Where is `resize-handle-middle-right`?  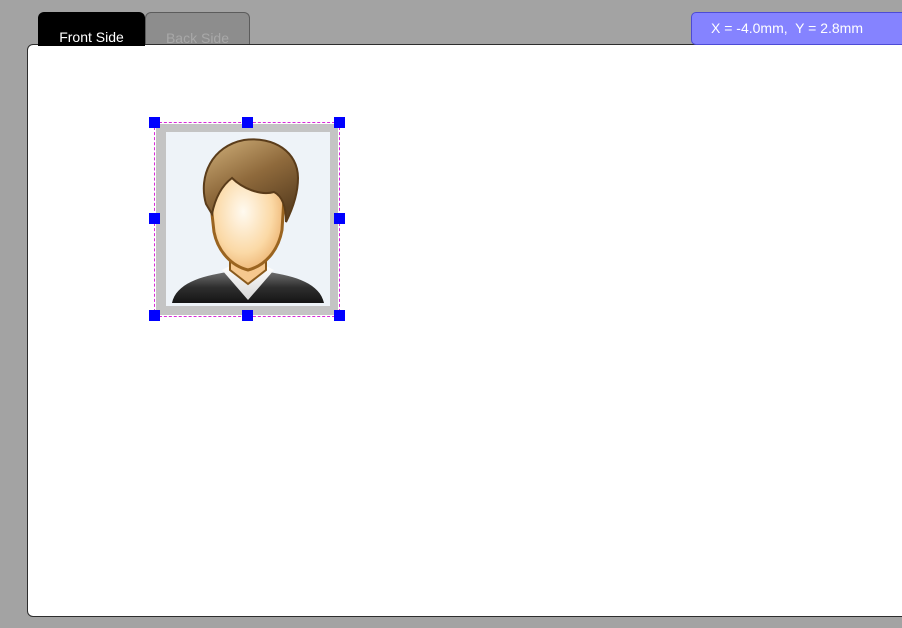
resize-handle-middle-right is located at coordinates (339, 218).